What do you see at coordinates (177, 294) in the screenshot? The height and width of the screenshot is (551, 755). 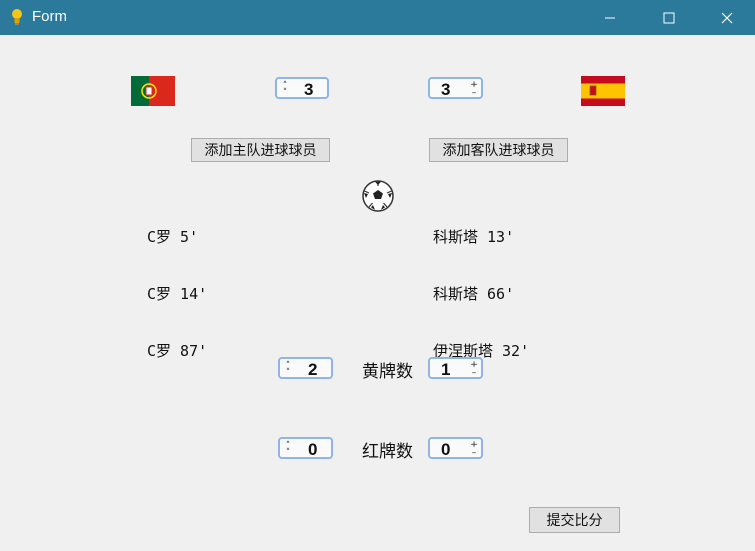 I see `home-scorer-item: C罗 14'` at bounding box center [177, 294].